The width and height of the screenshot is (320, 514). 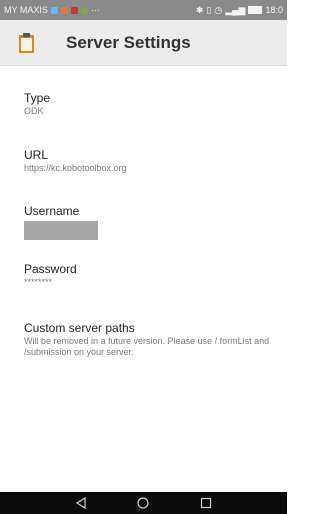 I want to click on whatsapp-icon, so click(x=84, y=10).